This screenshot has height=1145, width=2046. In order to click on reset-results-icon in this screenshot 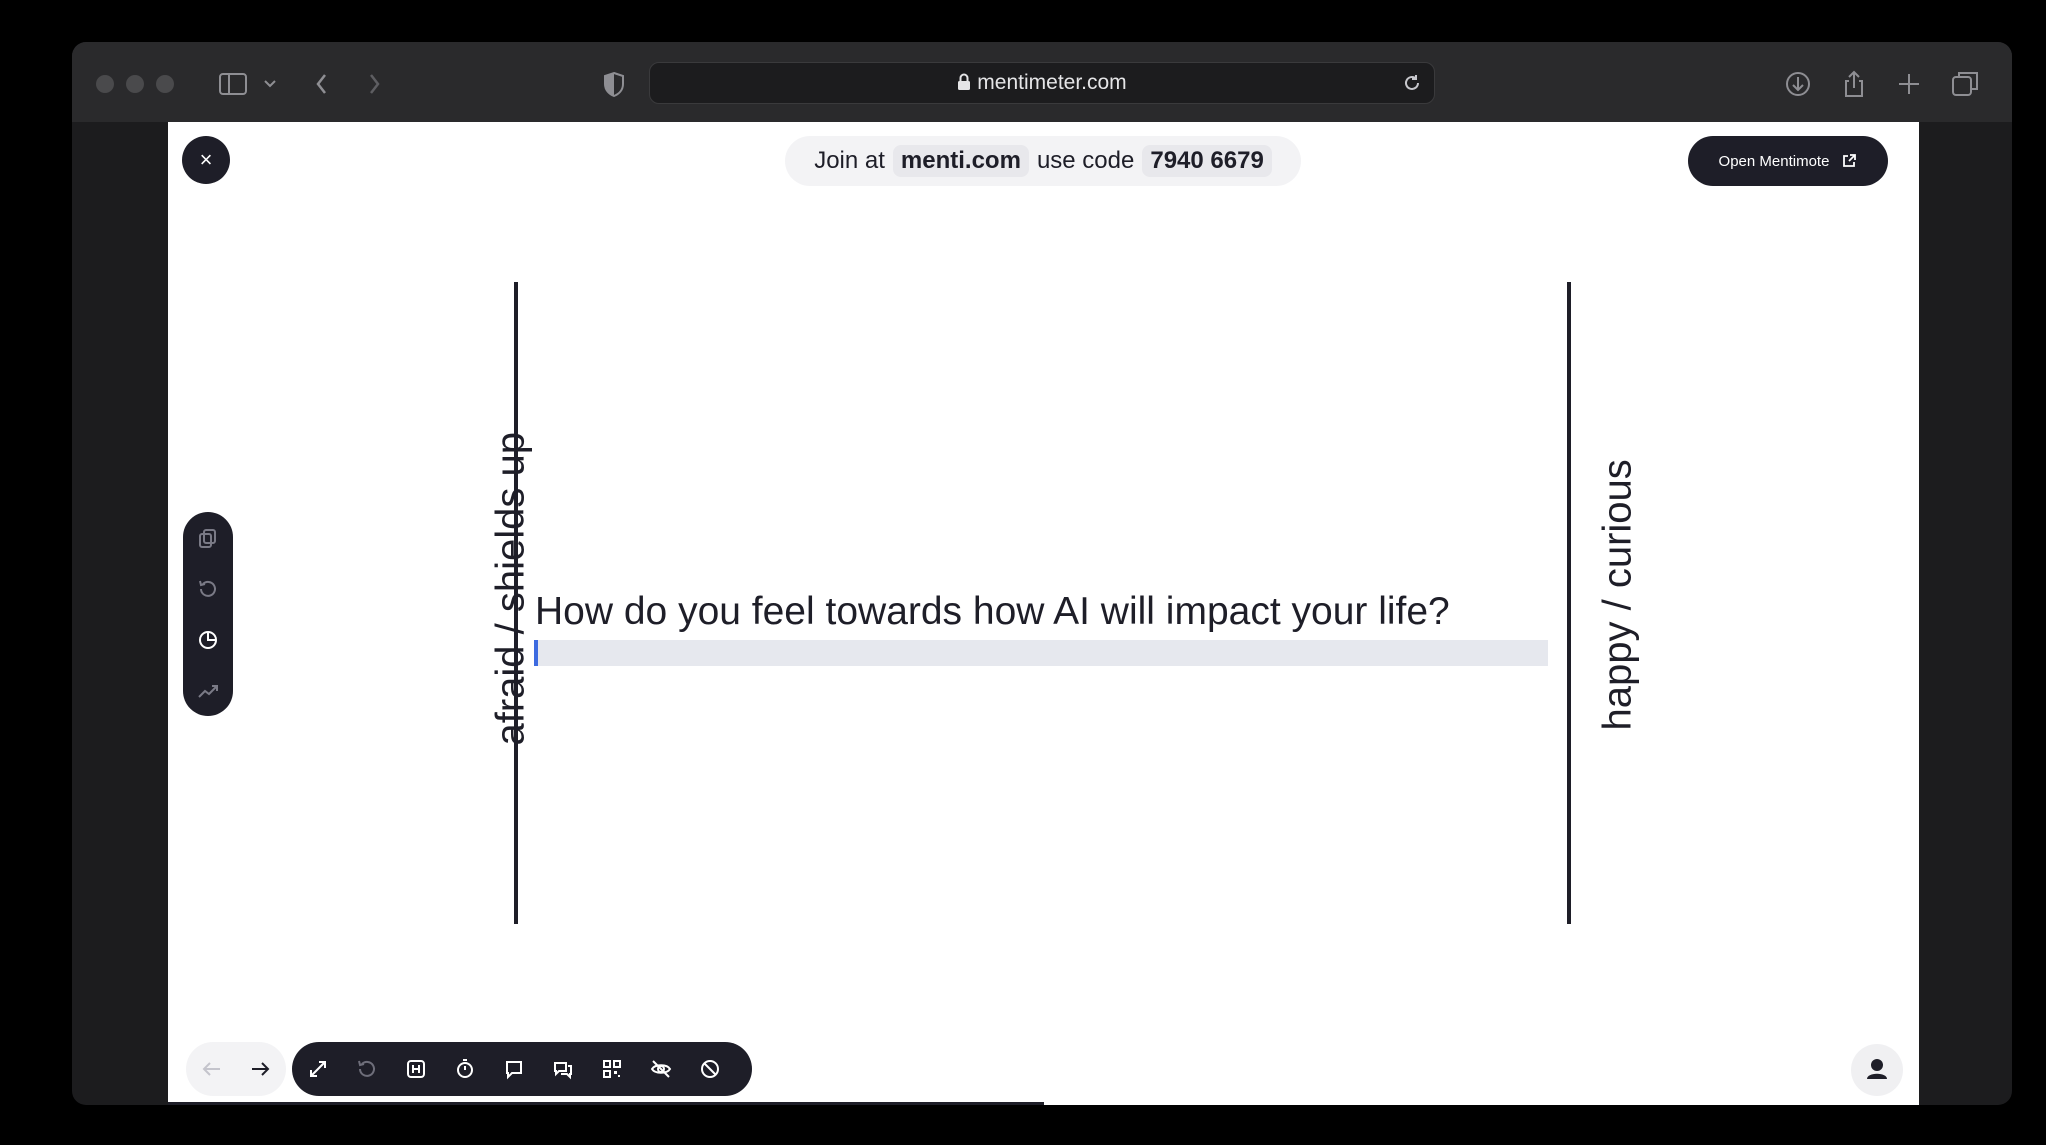, I will do `click(367, 1069)`.